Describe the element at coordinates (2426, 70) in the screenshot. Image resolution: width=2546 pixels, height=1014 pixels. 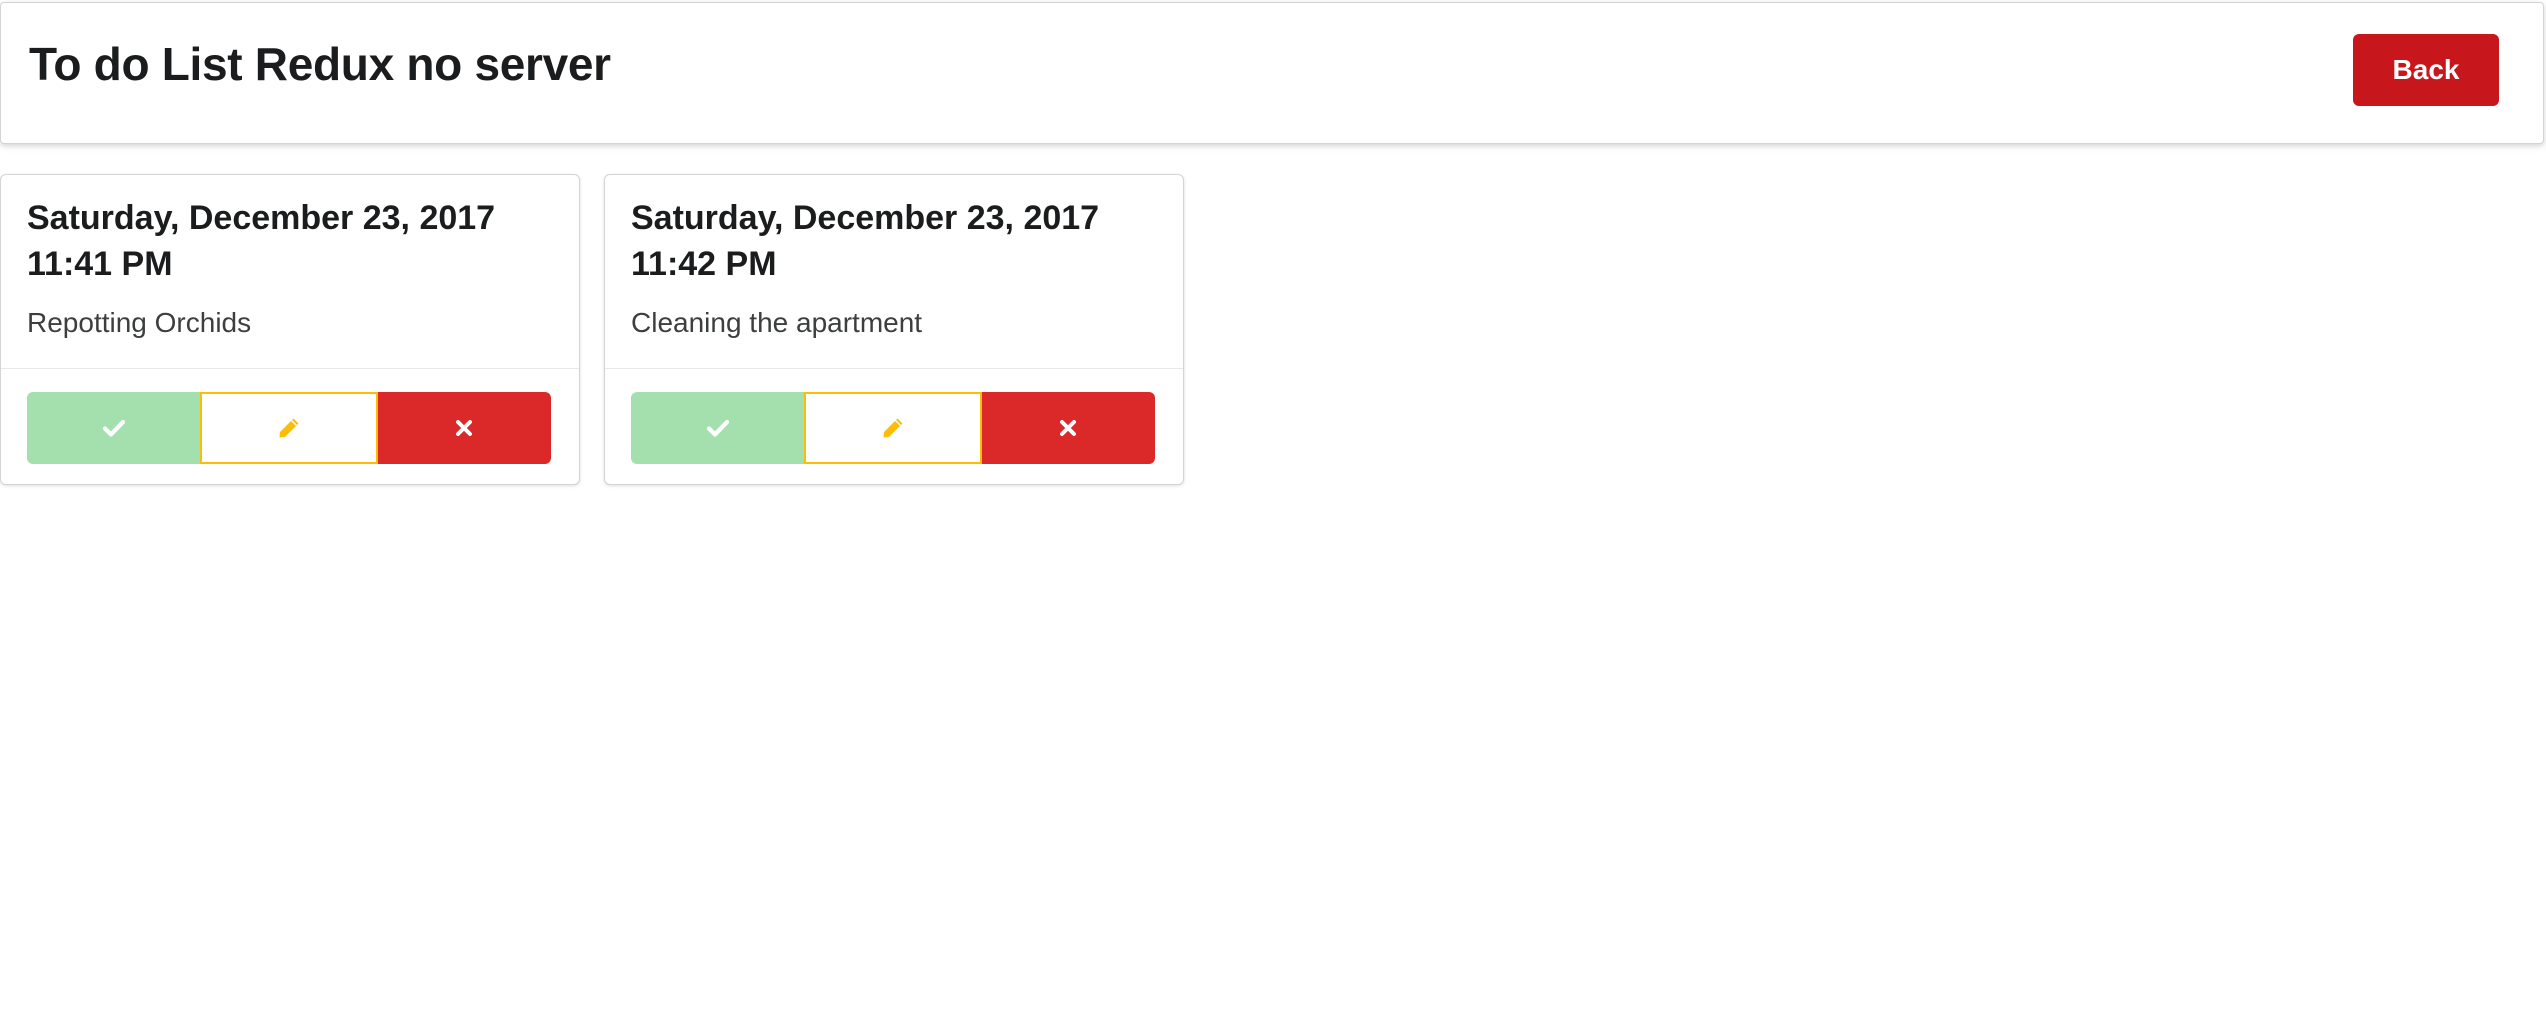
I see `back-button: Back` at that location.